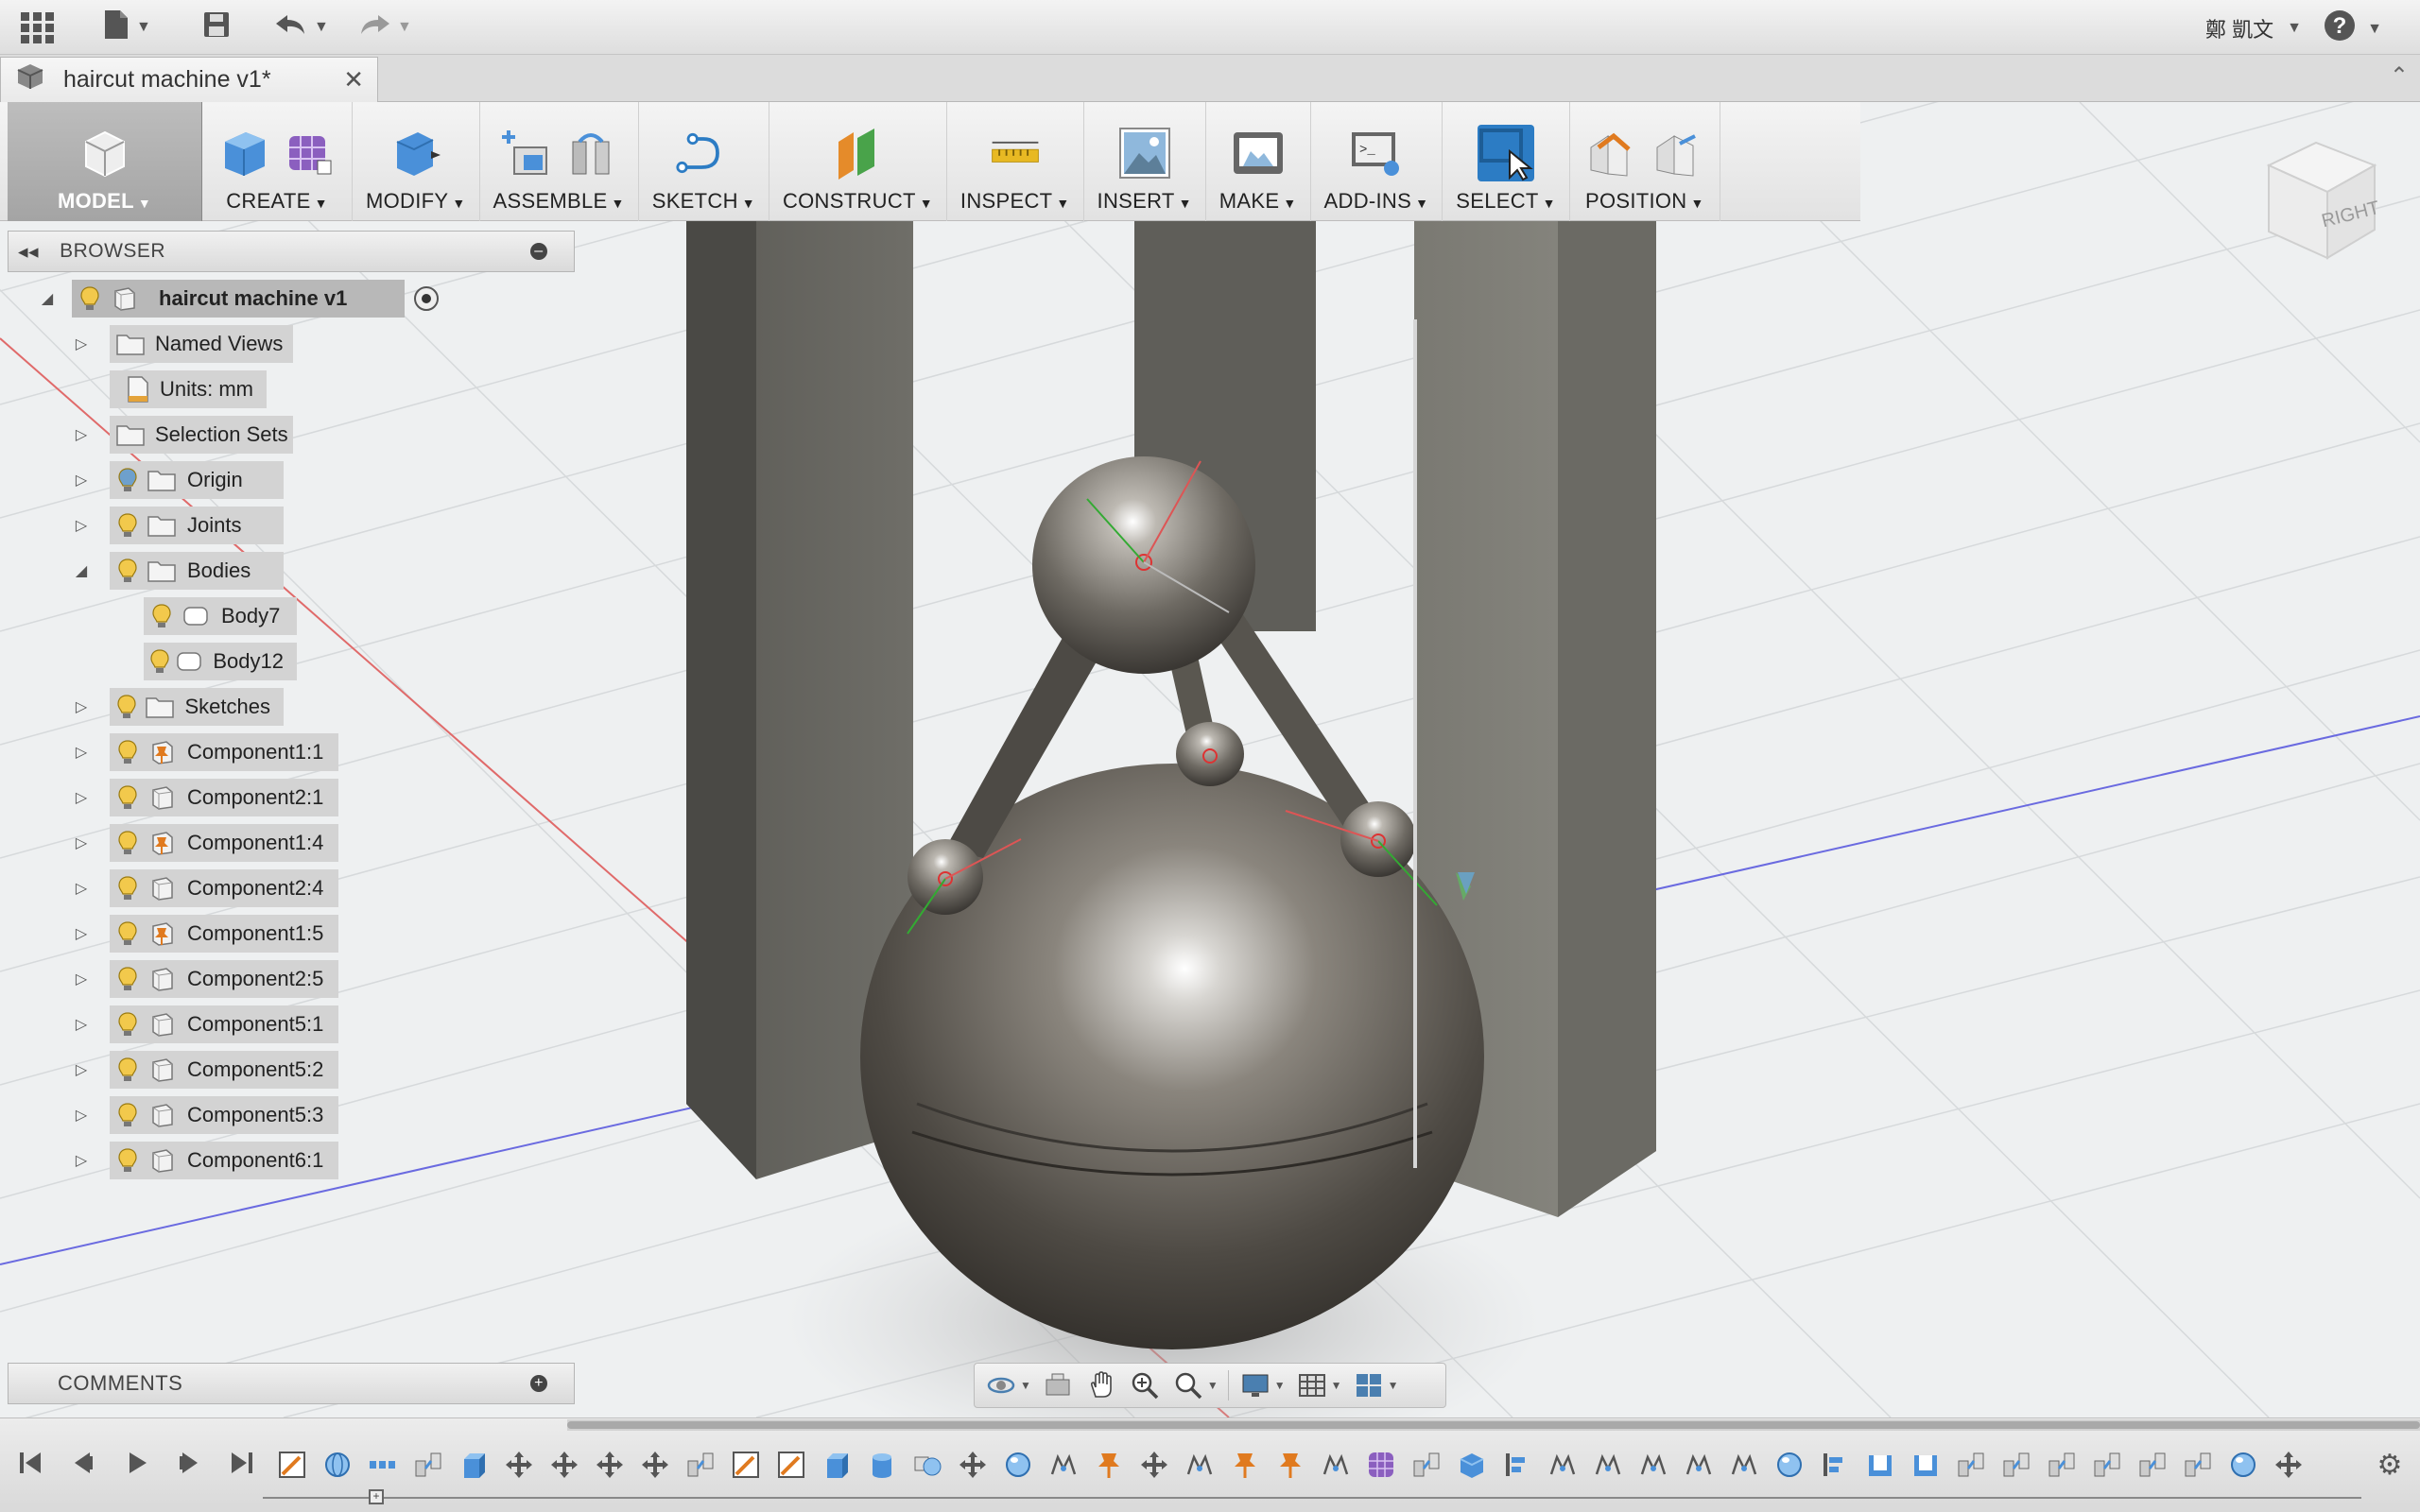 The height and width of the screenshot is (1512, 2420). I want to click on toolbar-group-position: POSITION ▼, so click(1645, 161).